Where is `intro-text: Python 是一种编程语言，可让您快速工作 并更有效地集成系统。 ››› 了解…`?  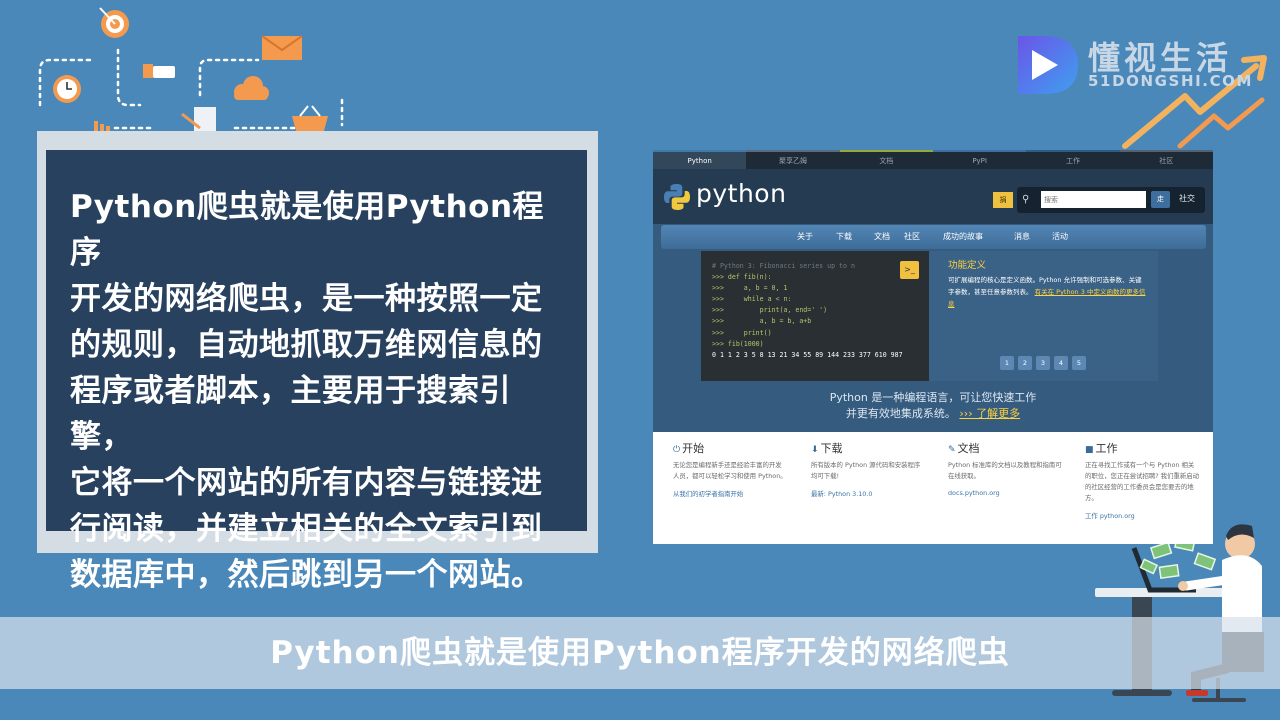
intro-text: Python 是一种编程语言，可让您快速工作 并更有效地集成系统。 ››› 了解… is located at coordinates (933, 406).